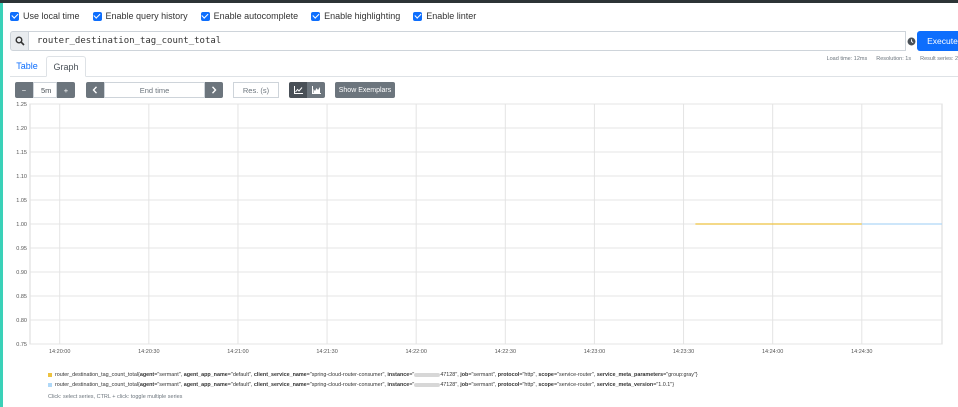 This screenshot has height=407, width=958. What do you see at coordinates (415, 352) in the screenshot?
I see `x-tick-label: 14:22:00` at bounding box center [415, 352].